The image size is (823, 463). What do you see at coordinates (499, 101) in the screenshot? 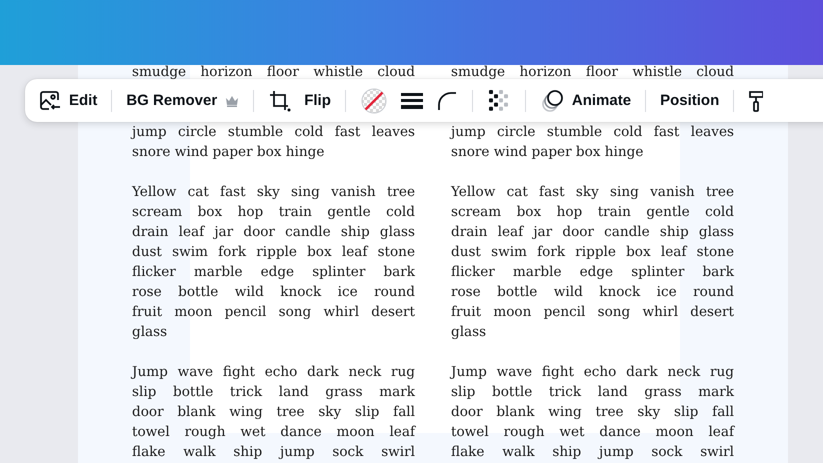
I see `checker-icon` at bounding box center [499, 101].